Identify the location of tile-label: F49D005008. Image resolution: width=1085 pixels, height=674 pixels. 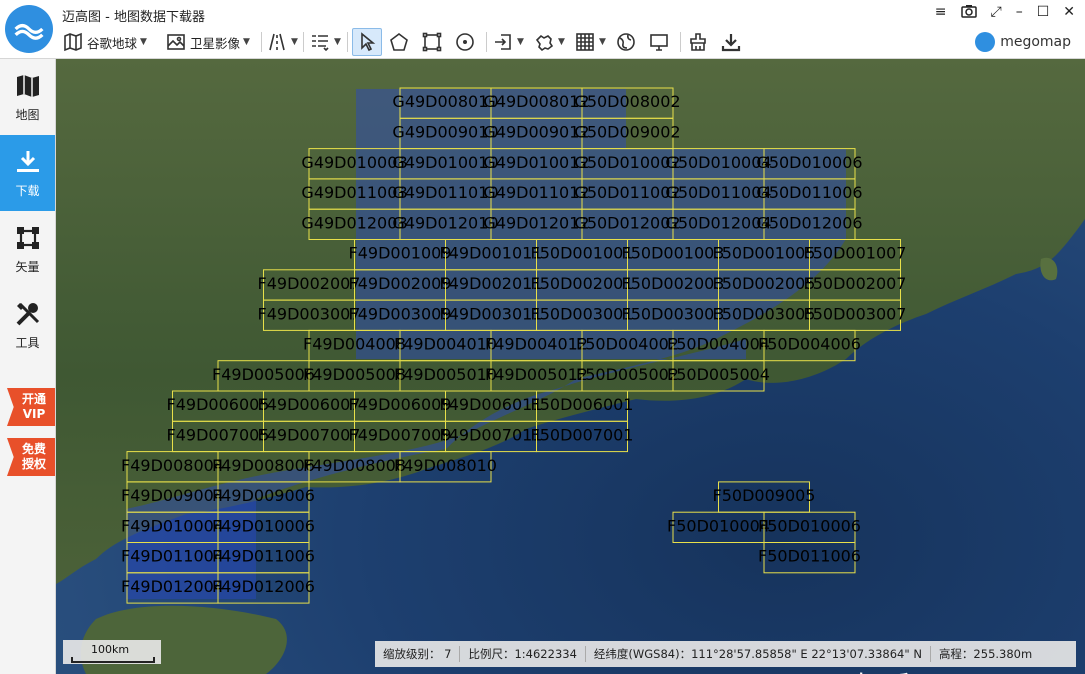
(354, 374).